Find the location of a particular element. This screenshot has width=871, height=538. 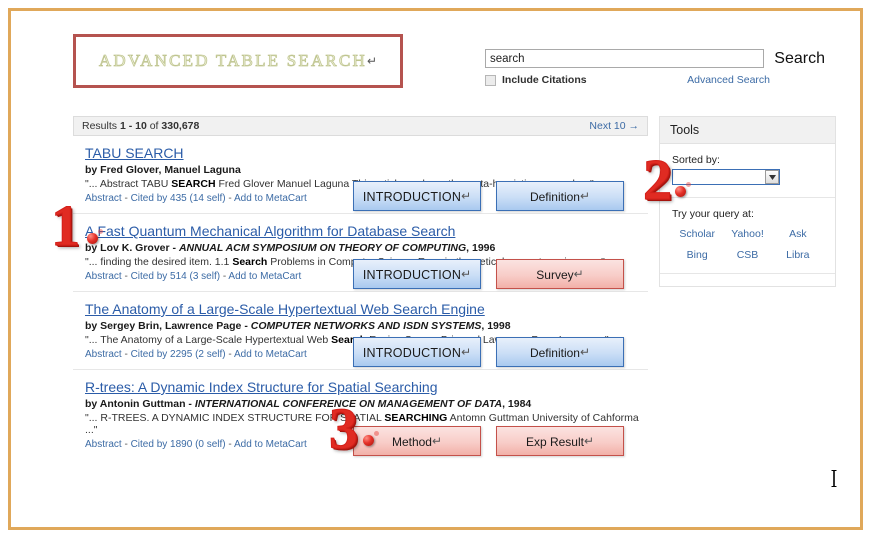

results-range: 1 - 10 is located at coordinates (133, 126).